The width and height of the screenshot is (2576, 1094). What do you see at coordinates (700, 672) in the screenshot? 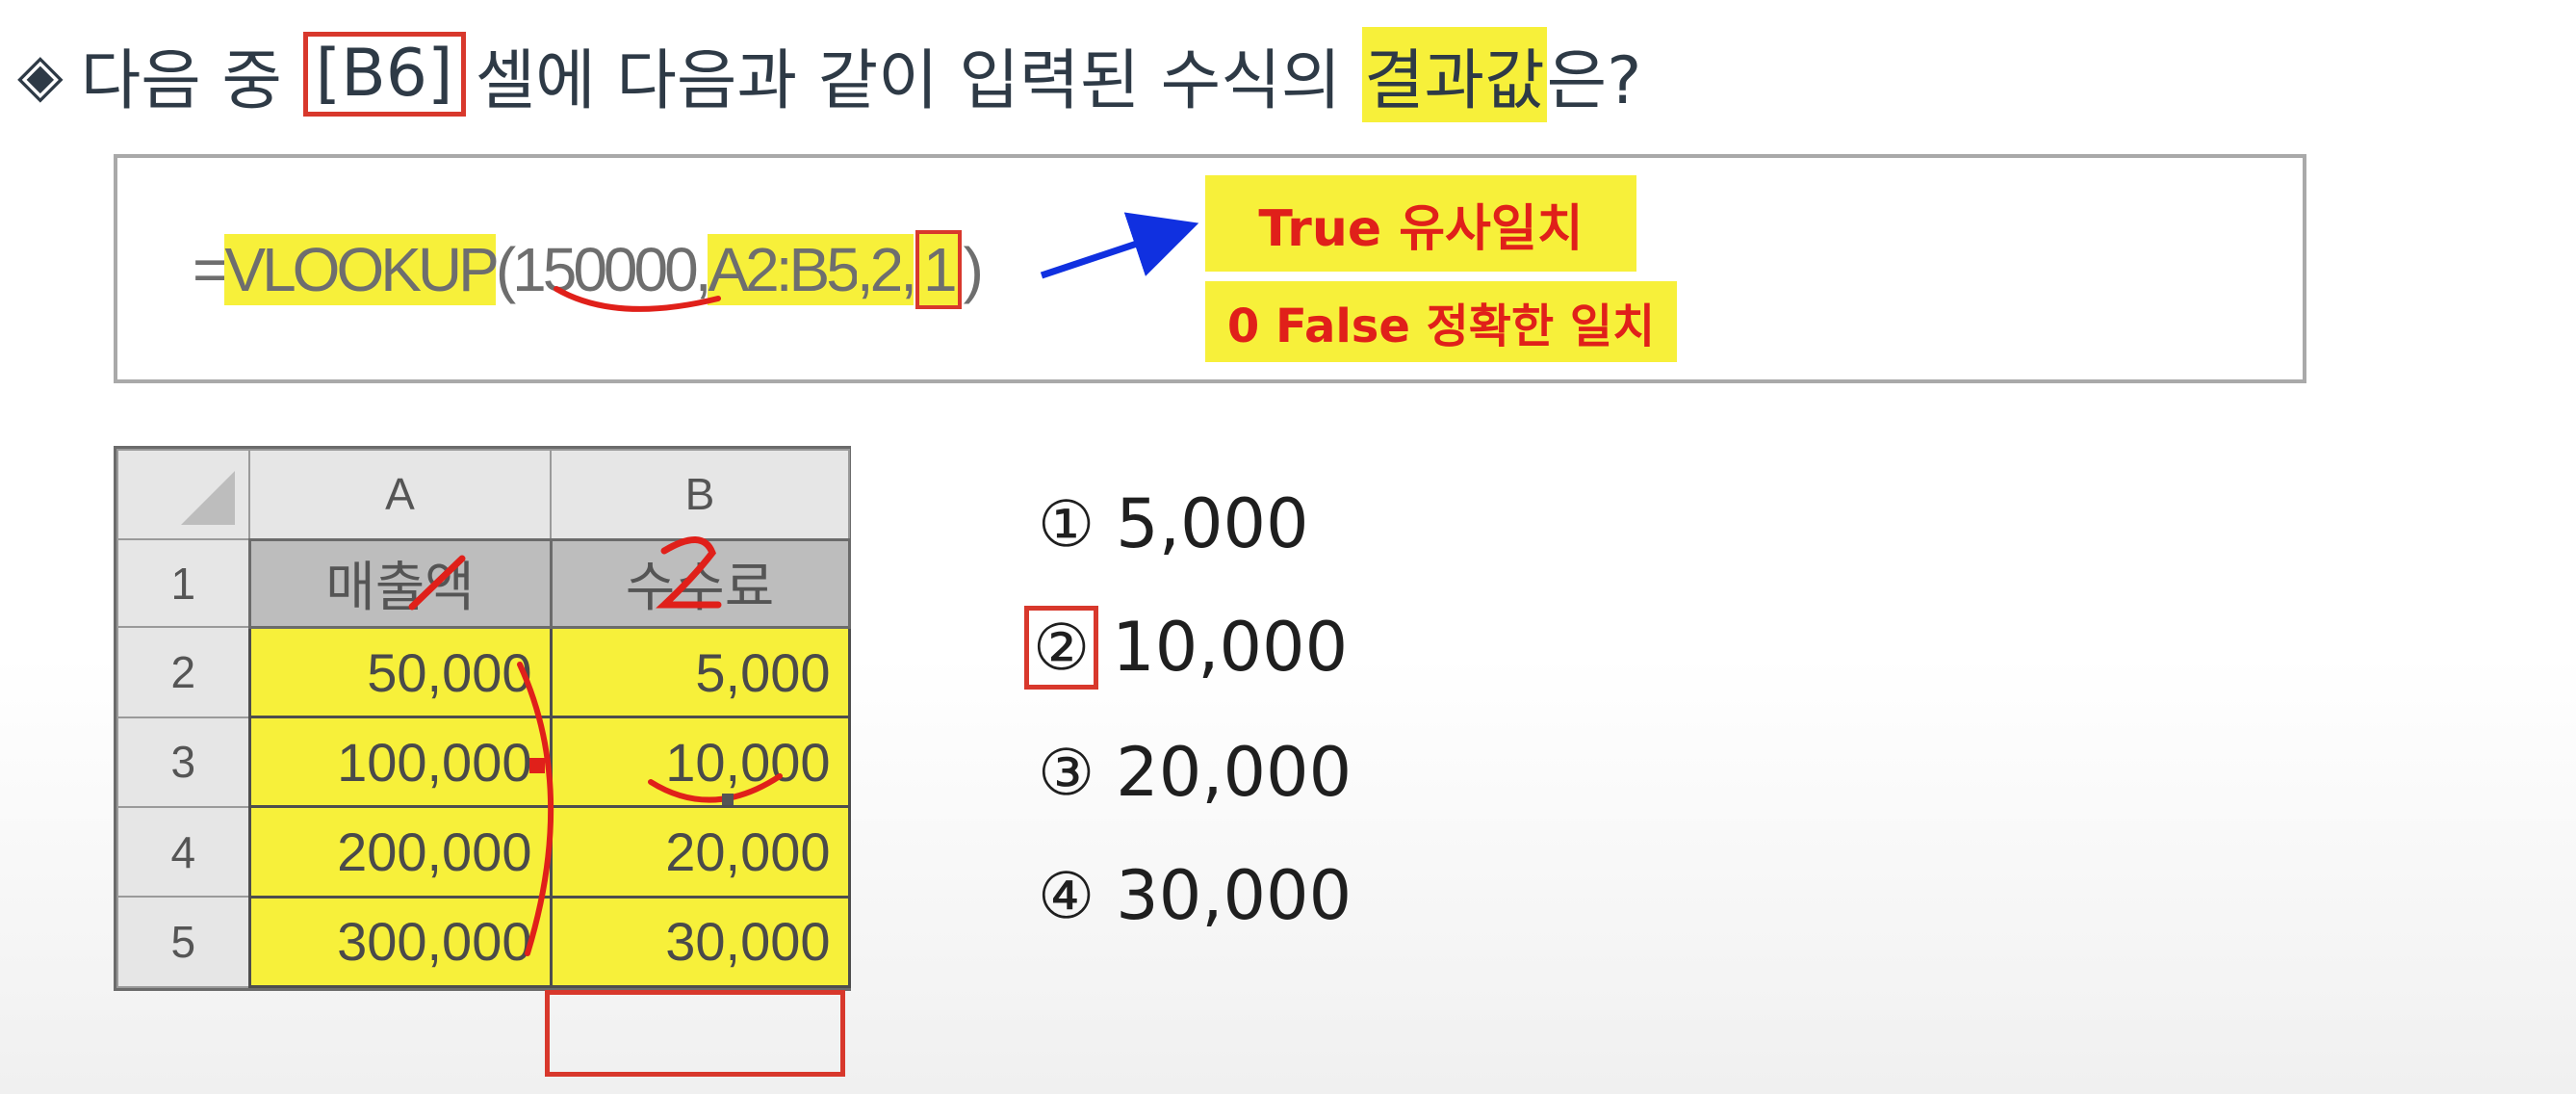
I see `cell-b2: 5,000` at bounding box center [700, 672].